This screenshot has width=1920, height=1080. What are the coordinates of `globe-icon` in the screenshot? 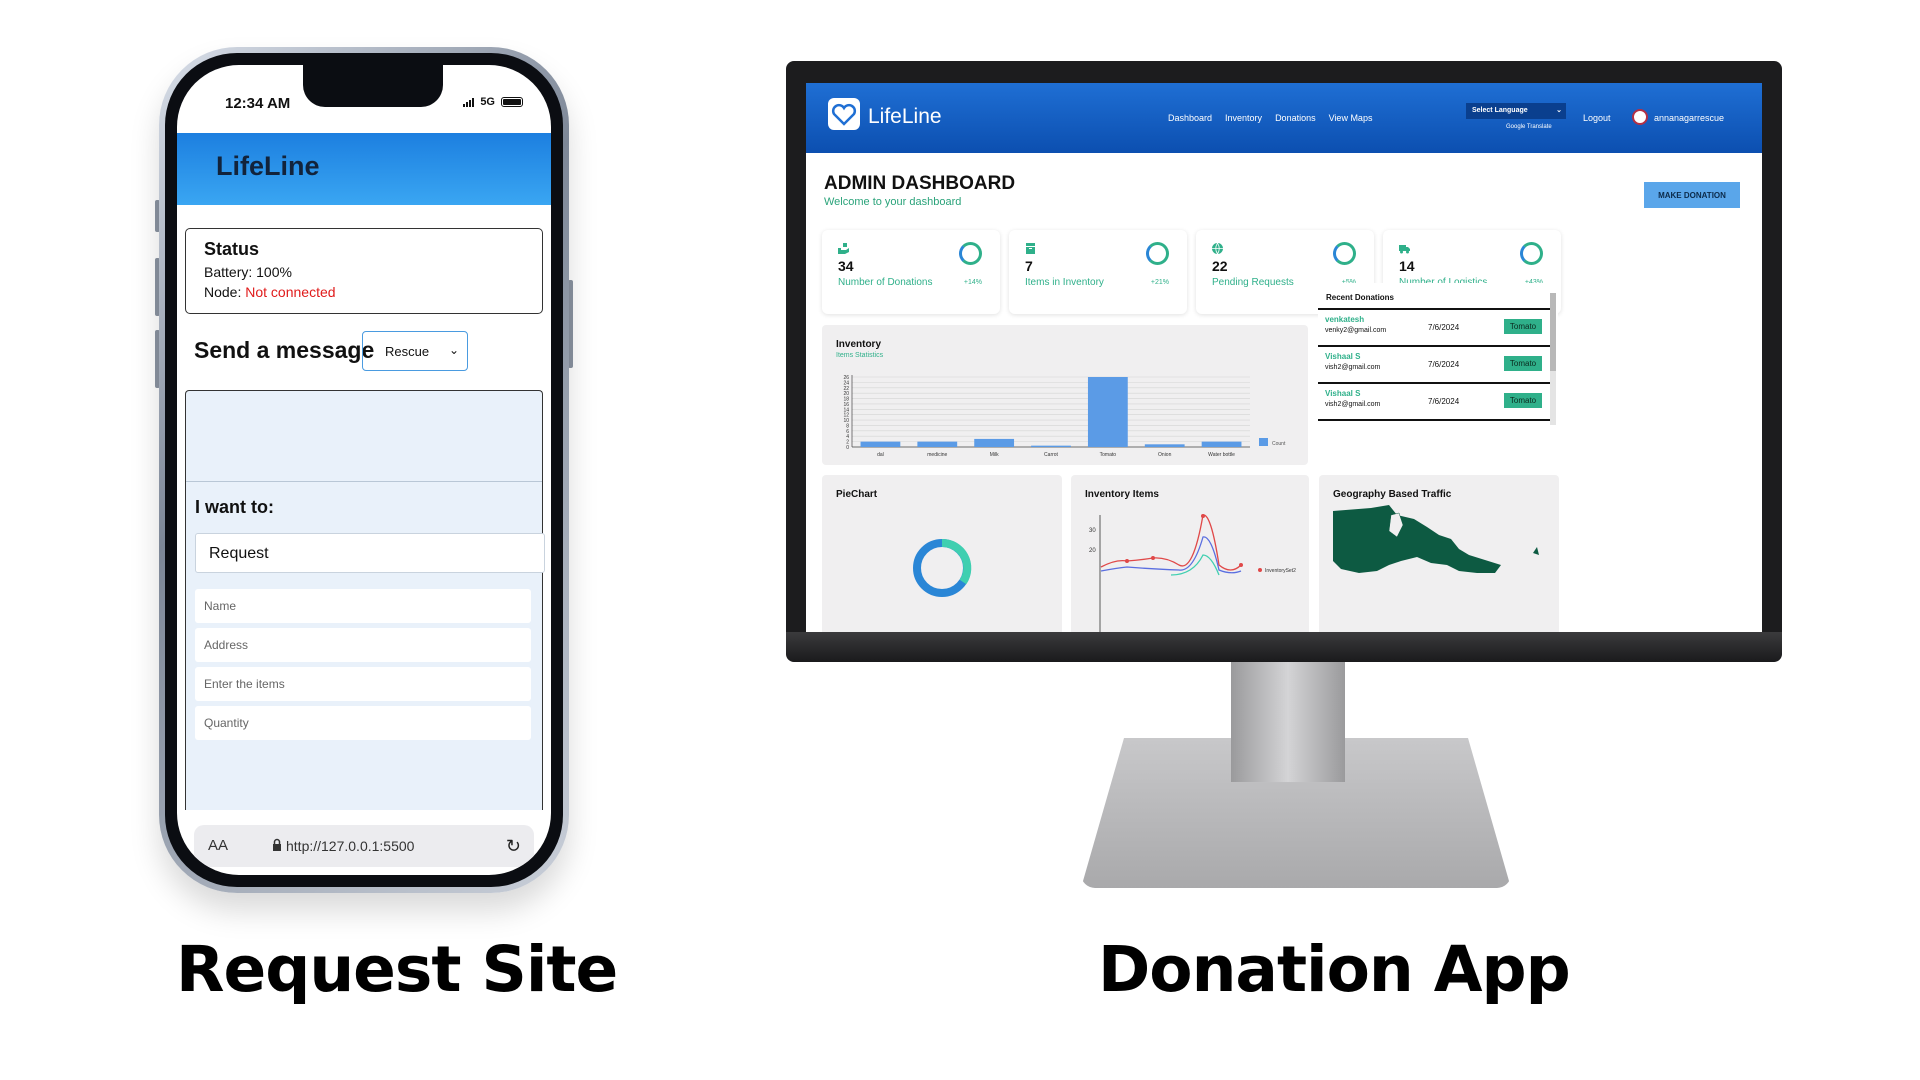 It's located at (1217, 248).